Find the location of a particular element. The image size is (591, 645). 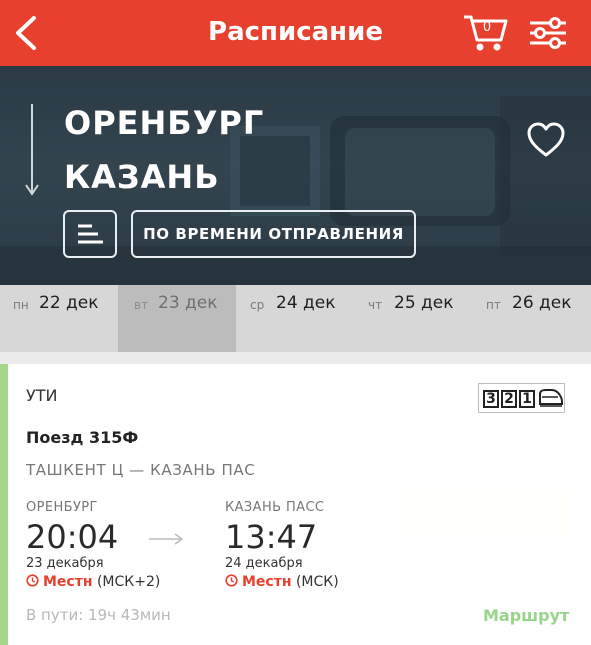

departure-station: ОРЕНБУРГ is located at coordinates (62, 507).